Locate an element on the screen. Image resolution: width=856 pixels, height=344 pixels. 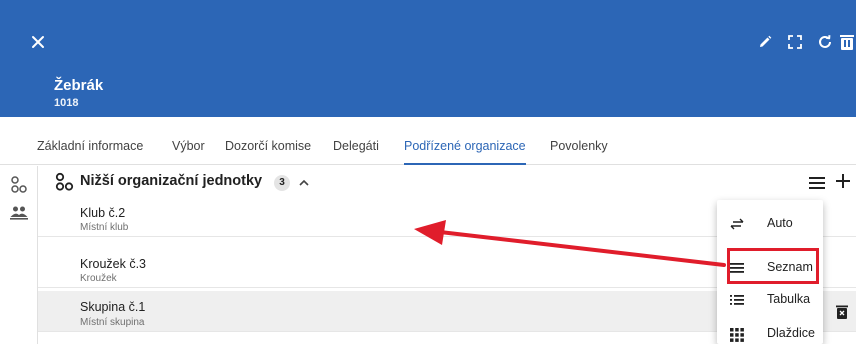
people-icon is located at coordinates (19, 213).